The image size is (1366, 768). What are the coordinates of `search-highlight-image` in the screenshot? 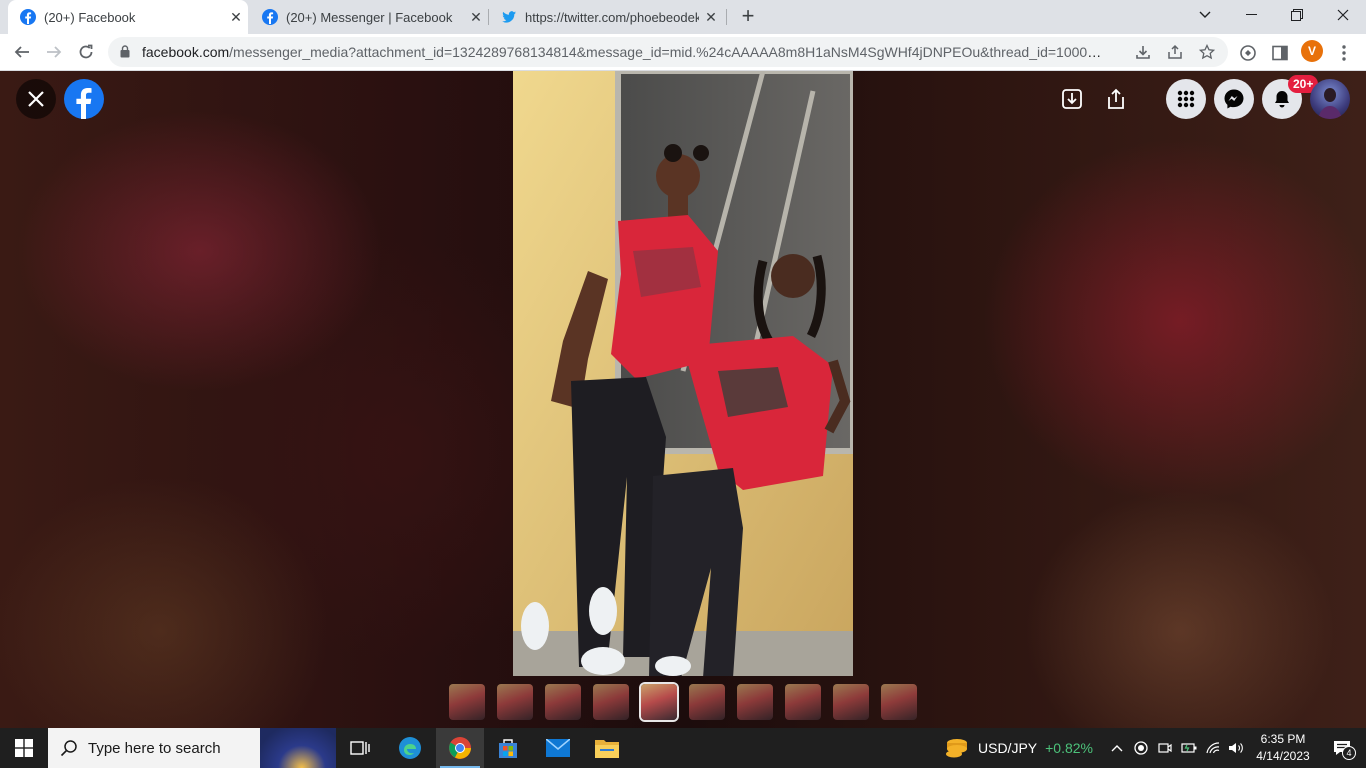 It's located at (298, 748).